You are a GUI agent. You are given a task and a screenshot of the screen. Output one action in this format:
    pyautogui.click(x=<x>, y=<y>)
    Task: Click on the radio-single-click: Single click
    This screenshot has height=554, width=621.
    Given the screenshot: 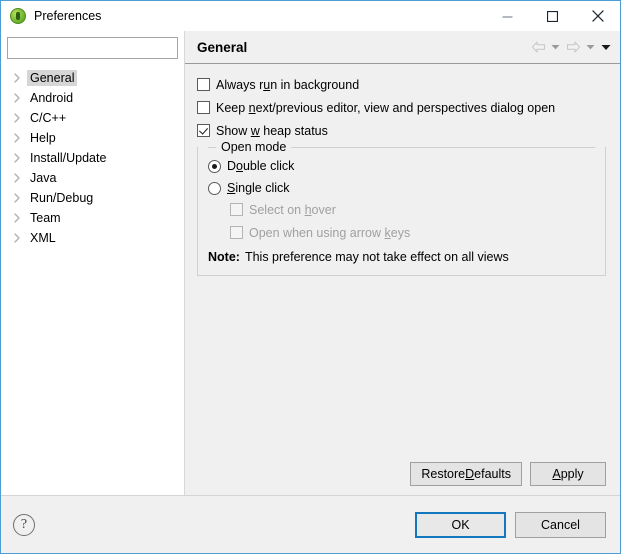 What is the action you would take?
    pyautogui.click(x=401, y=188)
    